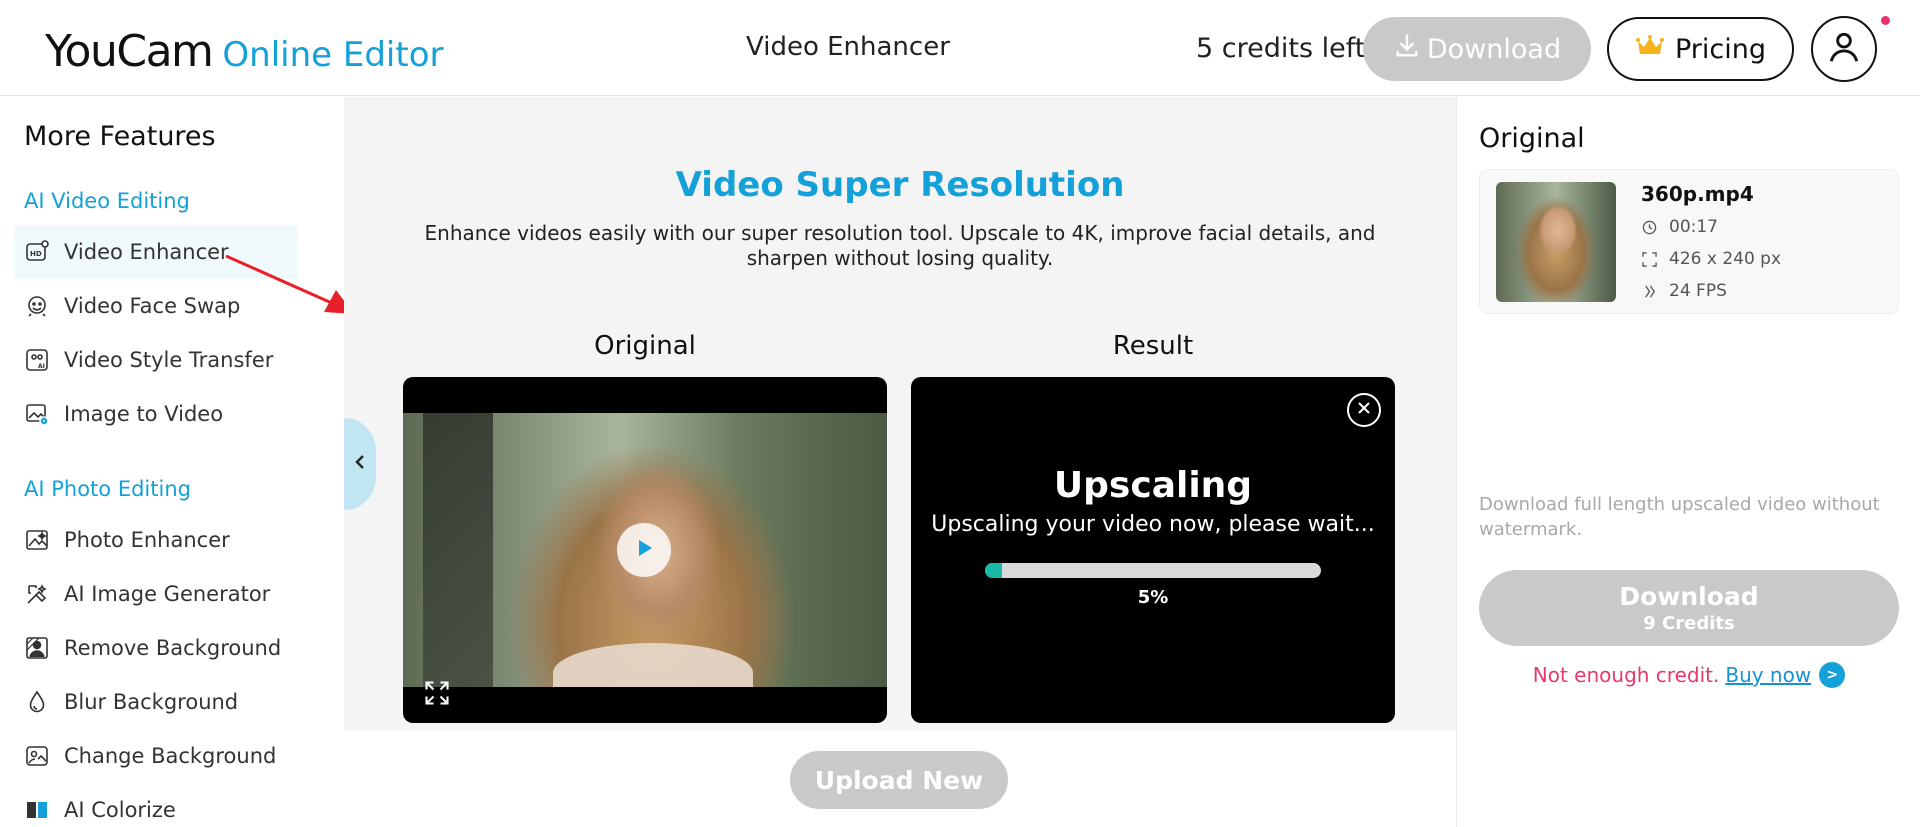  I want to click on notification-dot, so click(1885, 20).